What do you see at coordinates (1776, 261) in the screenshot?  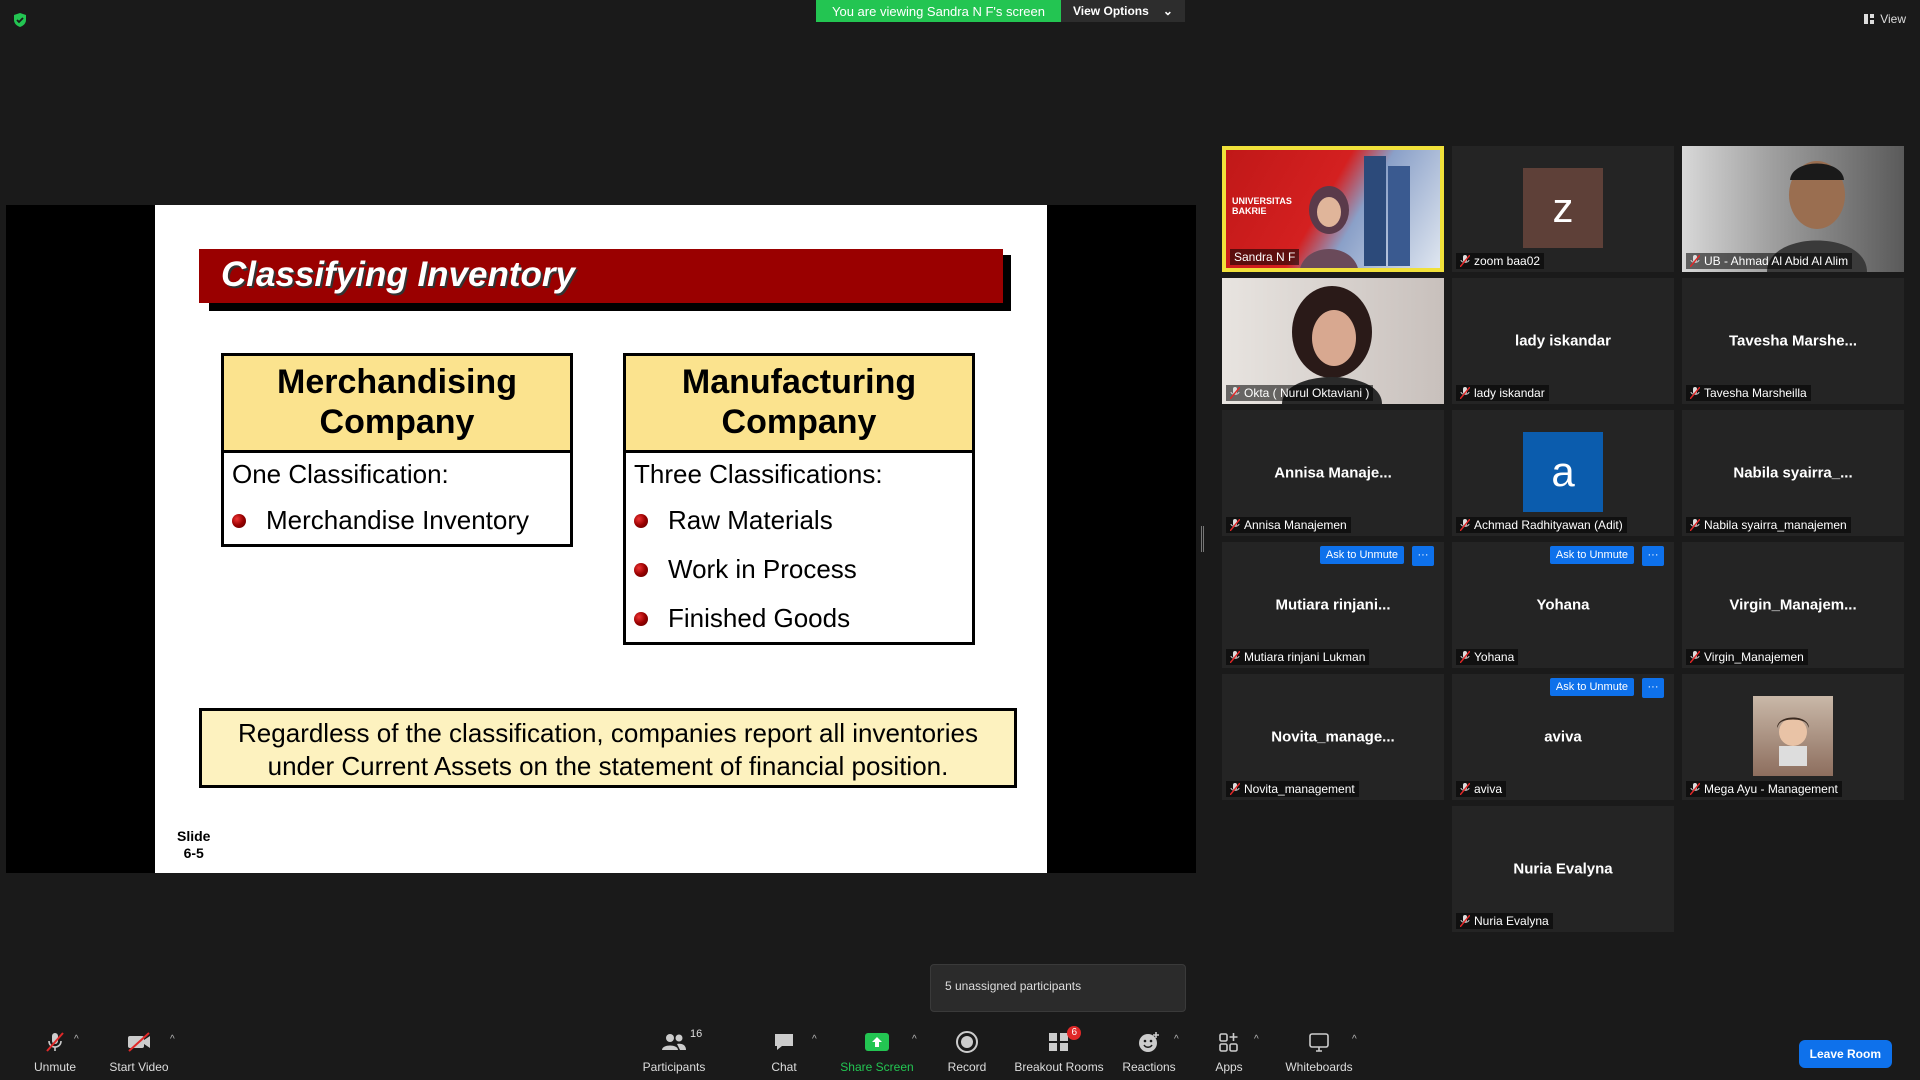 I see `participant-name: UB - Ahmad Al Abid Al Alim` at bounding box center [1776, 261].